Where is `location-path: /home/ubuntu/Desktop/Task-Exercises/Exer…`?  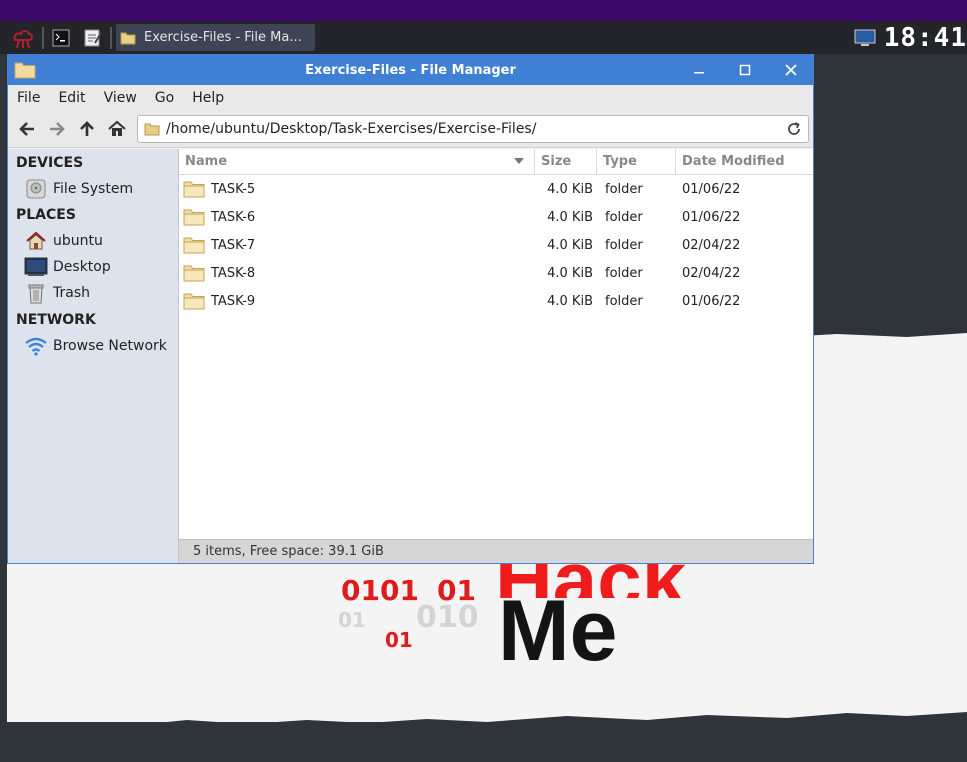 location-path: /home/ubuntu/Desktop/Task-Exercises/Exer… is located at coordinates (351, 129).